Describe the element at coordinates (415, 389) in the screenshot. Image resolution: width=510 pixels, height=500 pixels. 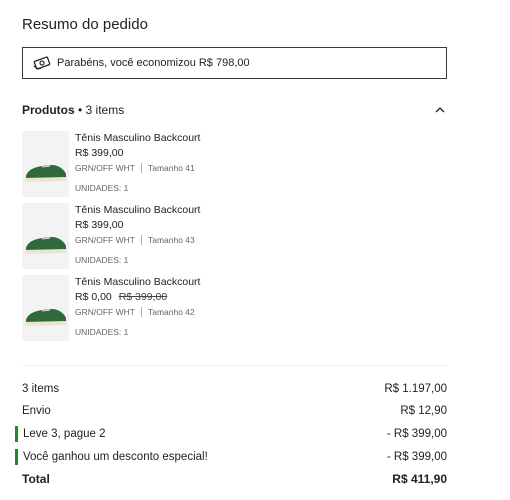
I see `items-subtotal-value: R$ 1.197,00` at that location.